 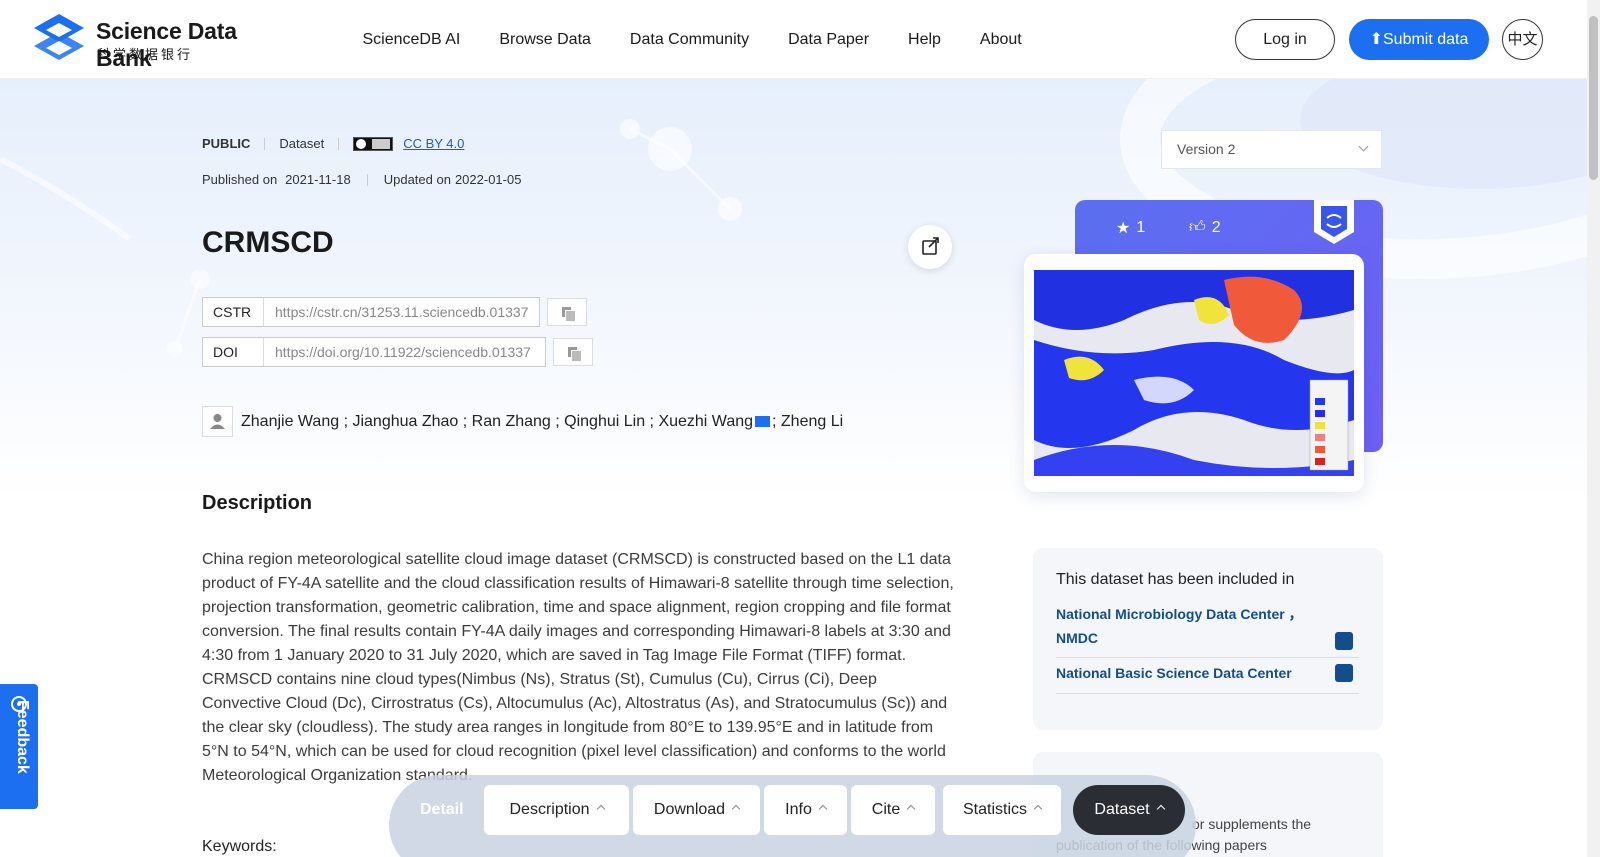 I want to click on keywords-label: Keywords:, so click(x=239, y=846).